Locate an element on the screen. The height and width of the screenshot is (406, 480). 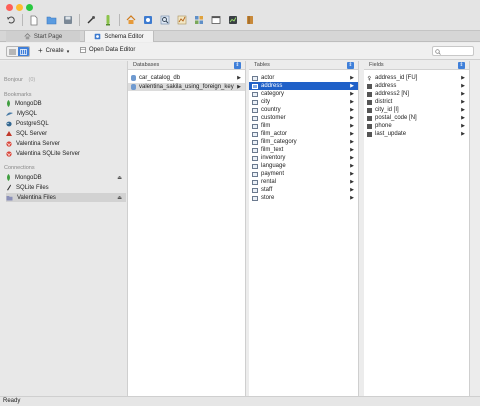
bookmarks-section-header: Bookmarks is located at coordinates (18, 95).